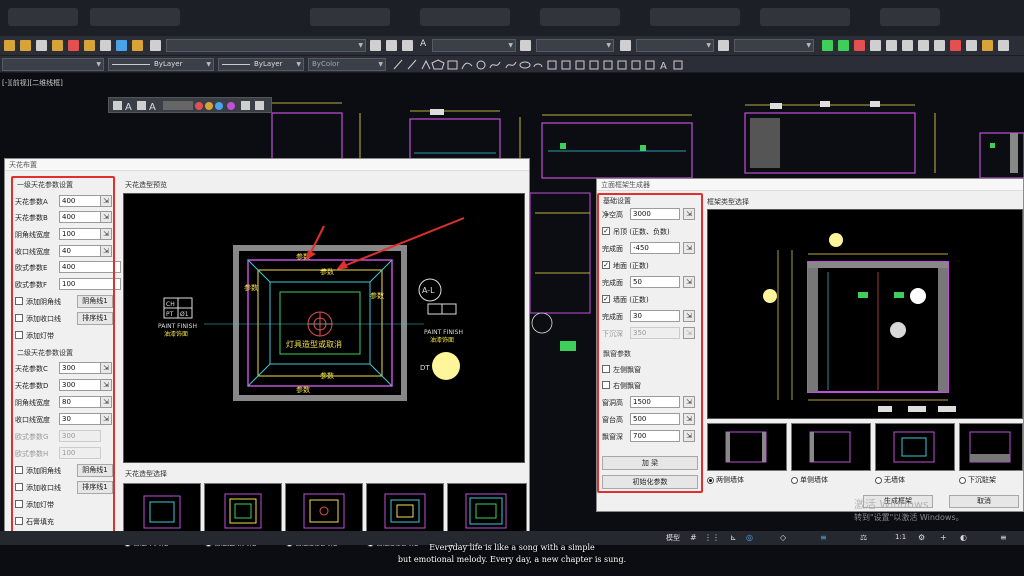 The height and width of the screenshot is (576, 1024). I want to click on level2-param-d-input, so click(80, 385).